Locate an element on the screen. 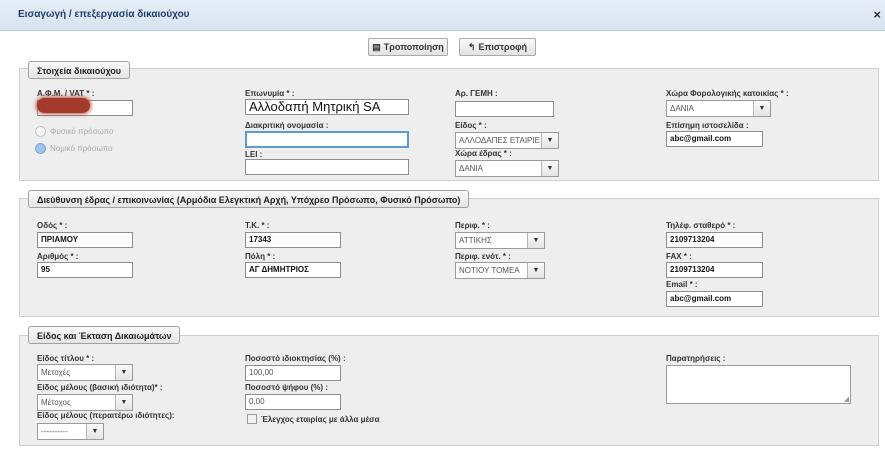 The image size is (885, 463). website-input: abc@gmail.com is located at coordinates (714, 139).